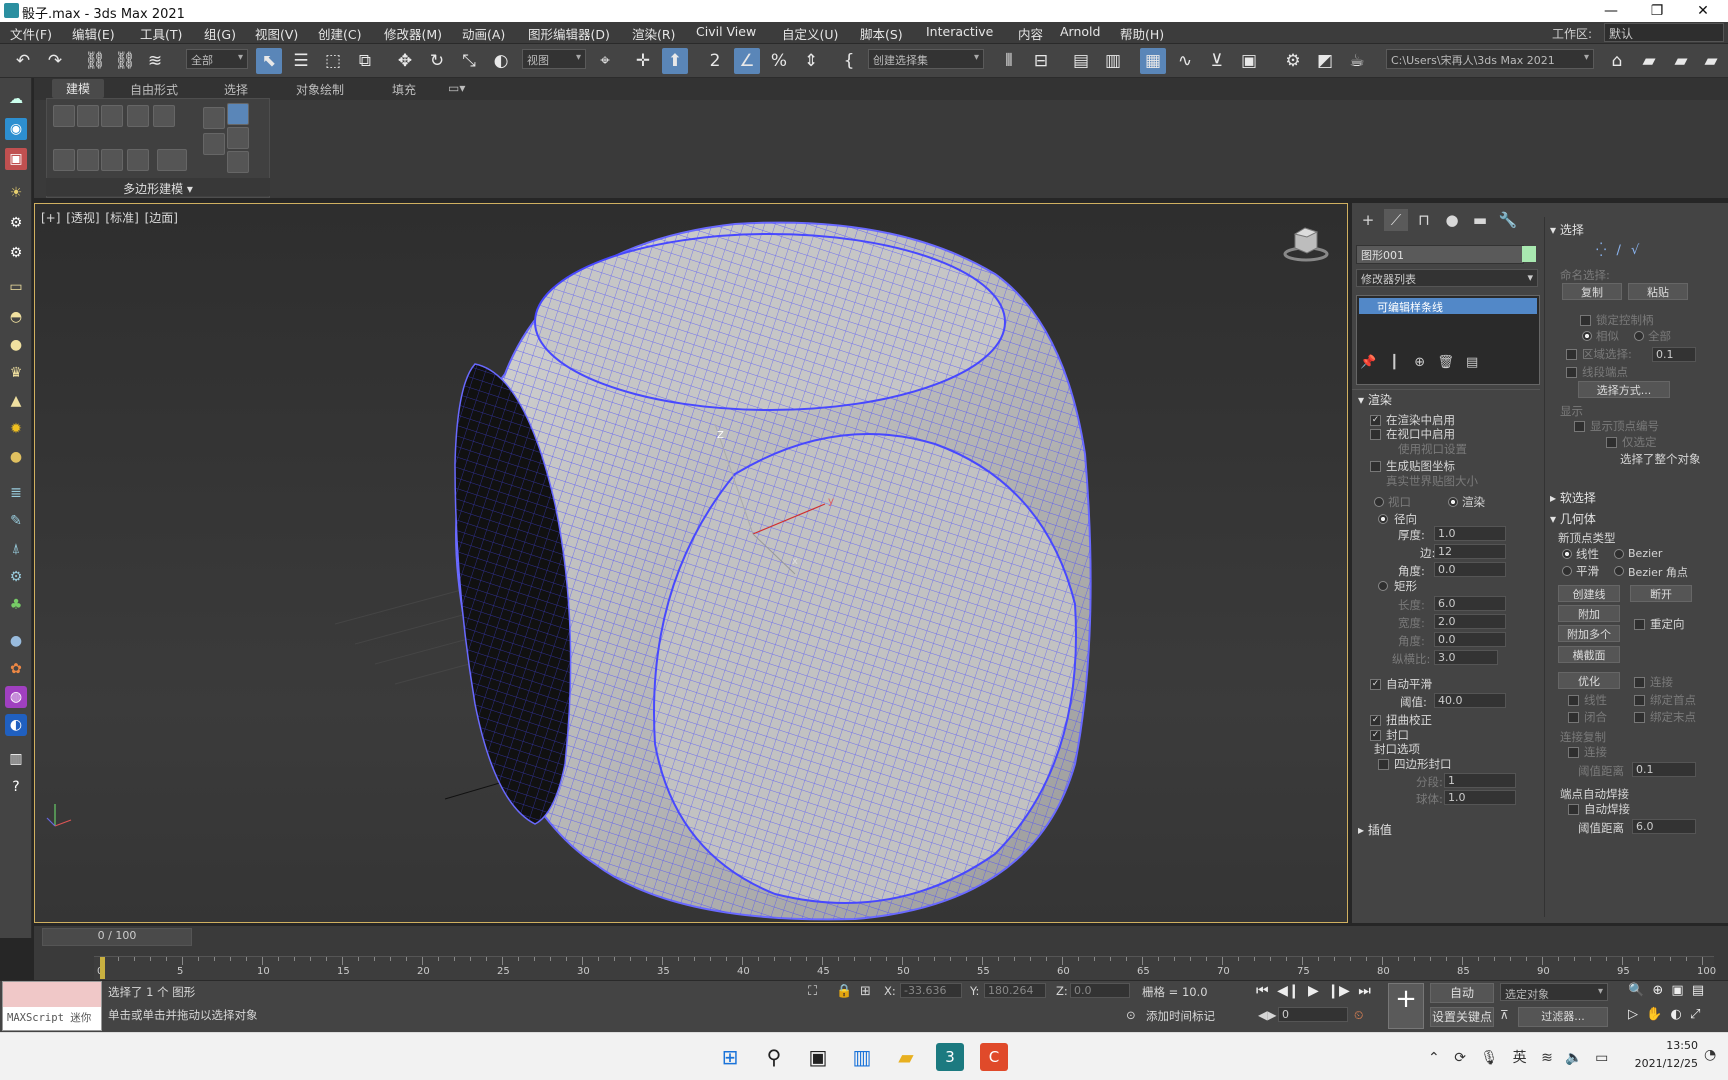  Describe the element at coordinates (1639, 336) in the screenshot. I see `all-radio` at that location.